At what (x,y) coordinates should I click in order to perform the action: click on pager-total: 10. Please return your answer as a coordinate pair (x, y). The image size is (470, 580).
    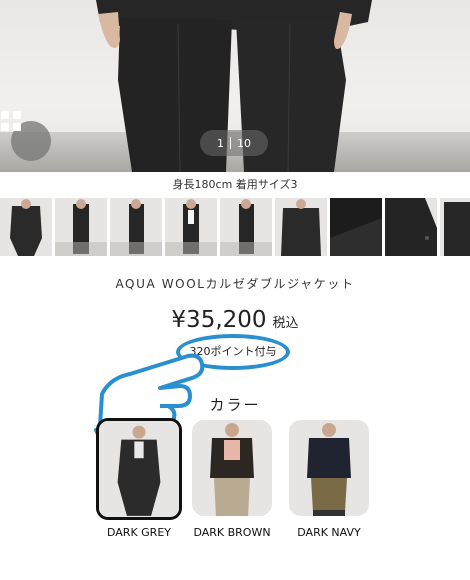
    Looking at the image, I should click on (244, 143).